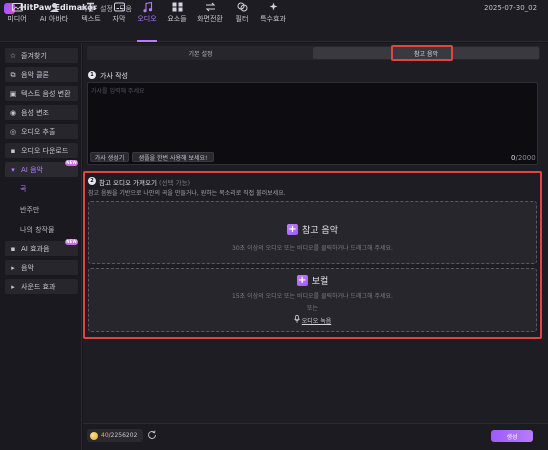 The height and width of the screenshot is (450, 548). Describe the element at coordinates (41, 112) in the screenshot. I see `sidebar-item-voice-changer: ◉ 음성 변조` at that location.